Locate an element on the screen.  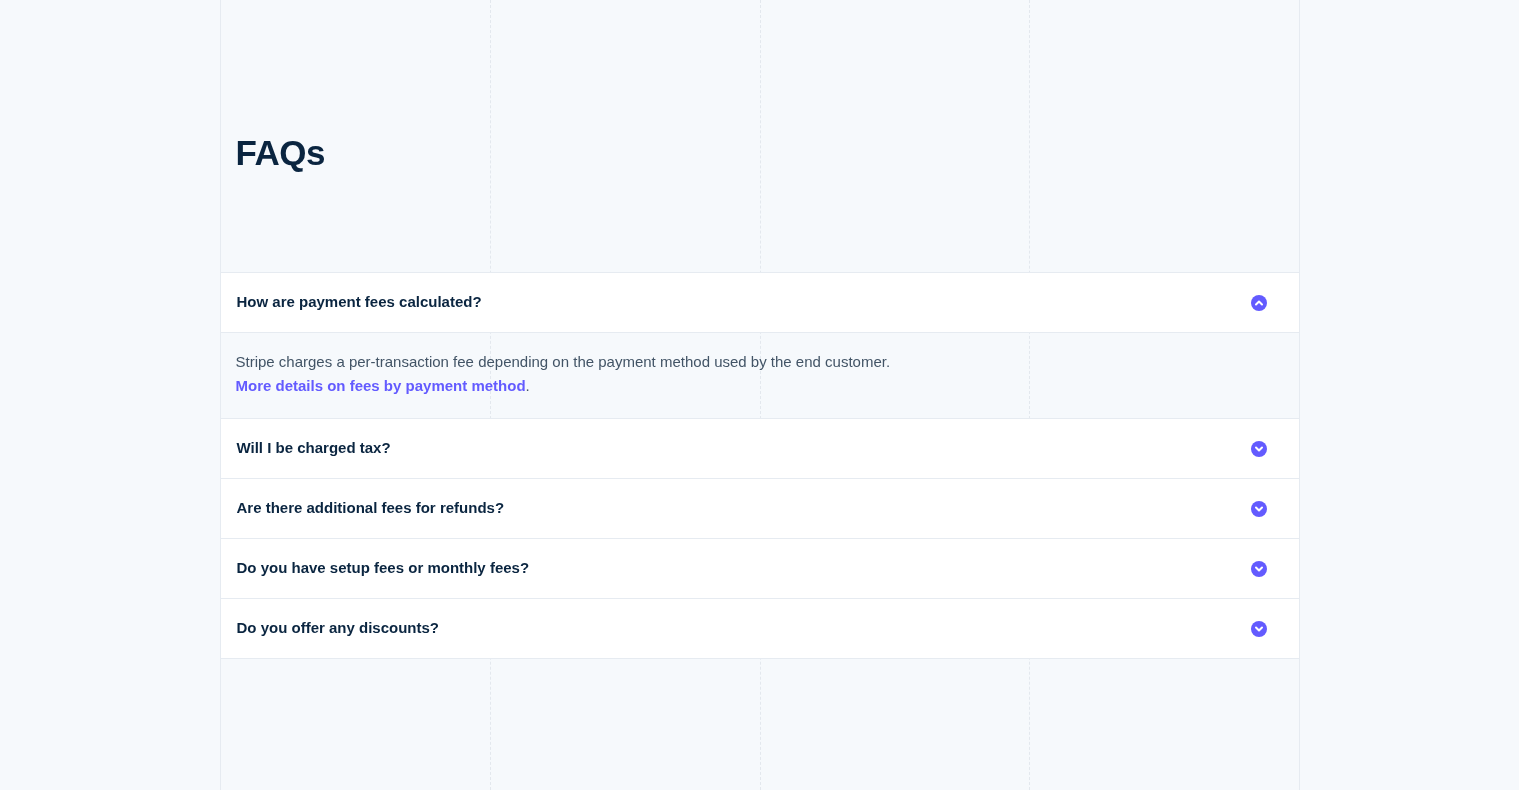
faq-question: How are payment fees calculated? is located at coordinates (759, 303).